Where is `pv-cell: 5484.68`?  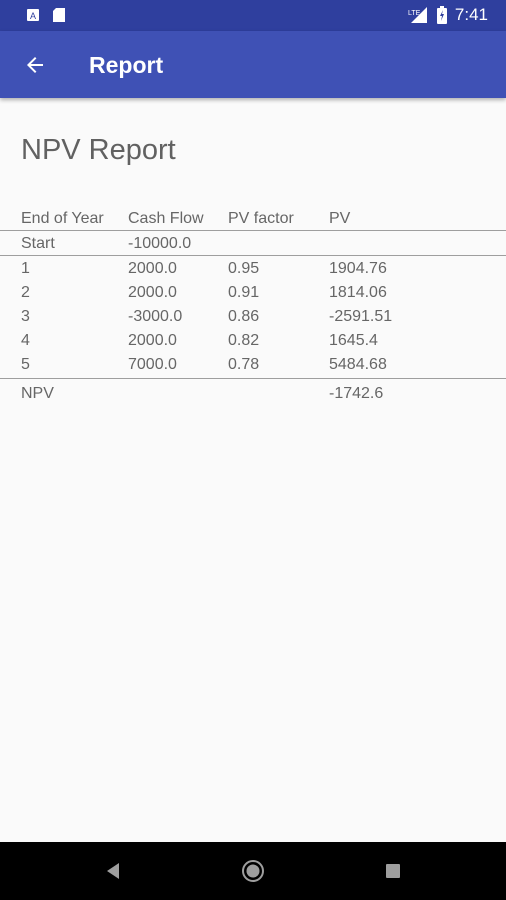 pv-cell: 5484.68 is located at coordinates (358, 364).